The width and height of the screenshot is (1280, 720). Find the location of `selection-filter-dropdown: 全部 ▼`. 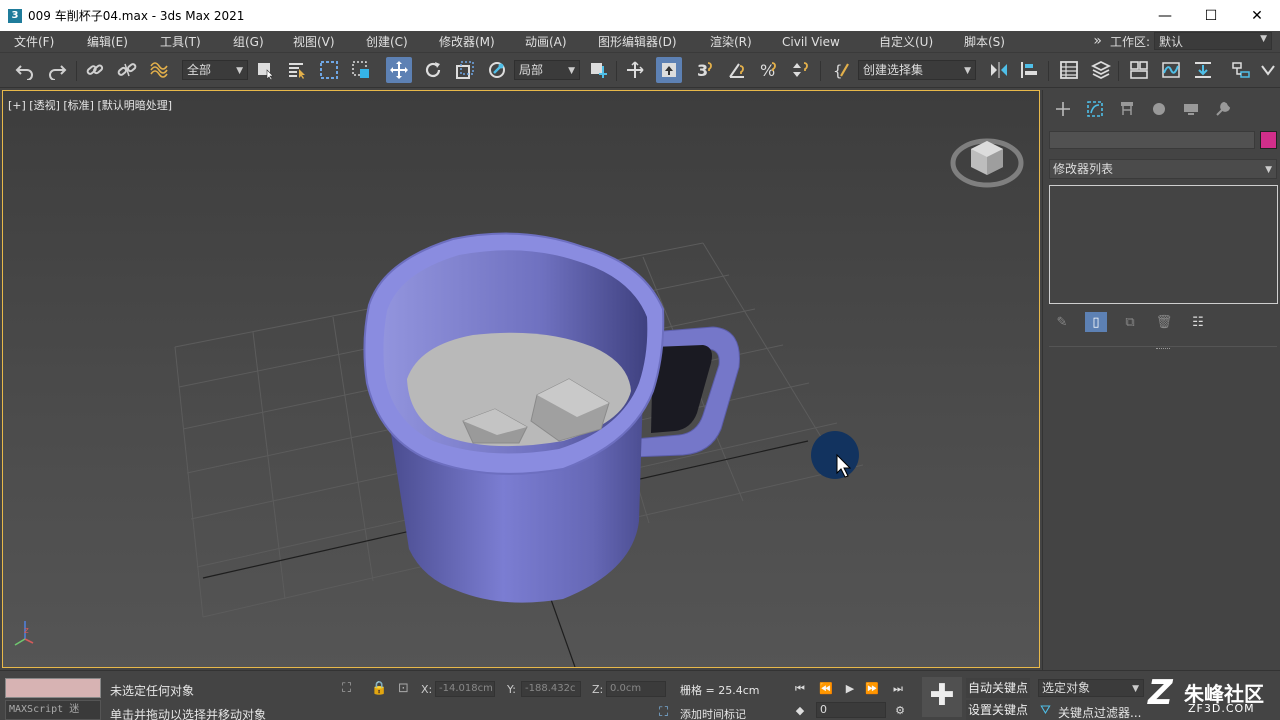

selection-filter-dropdown: 全部 ▼ is located at coordinates (215, 70).